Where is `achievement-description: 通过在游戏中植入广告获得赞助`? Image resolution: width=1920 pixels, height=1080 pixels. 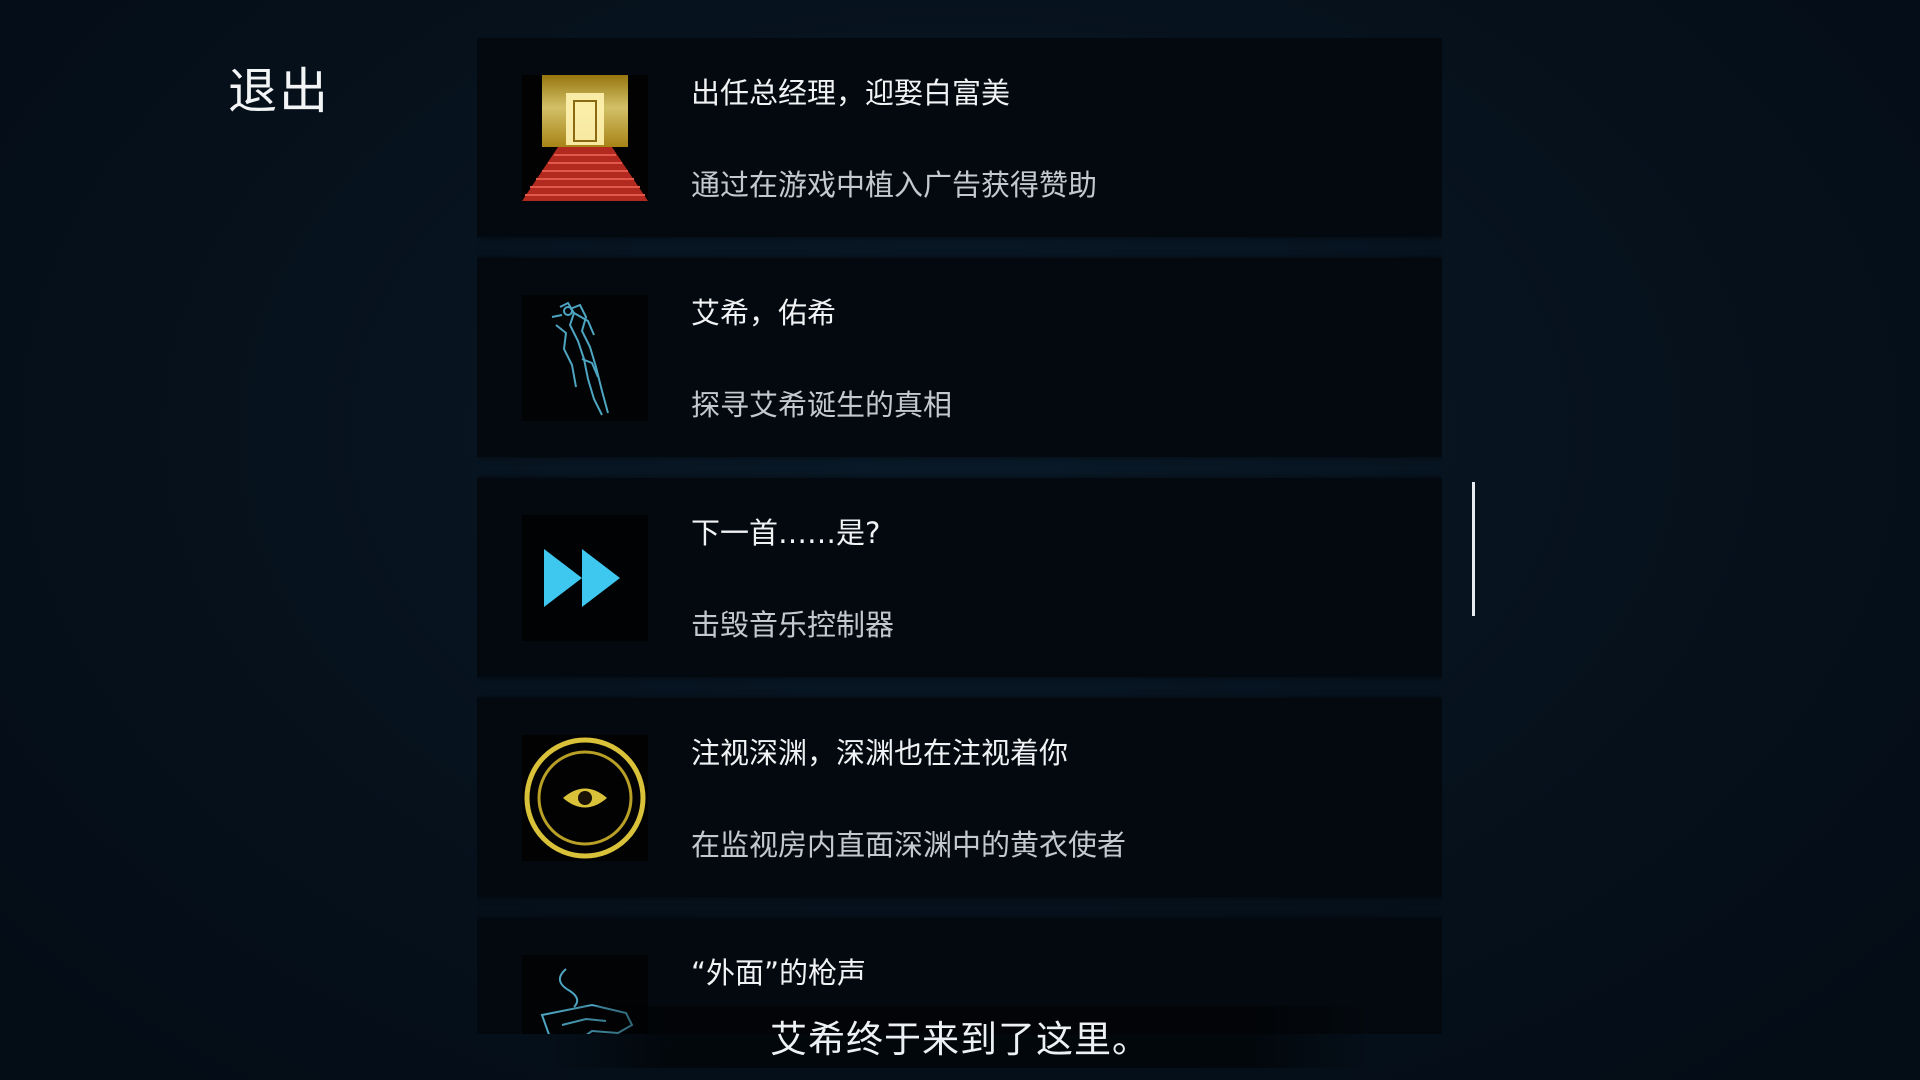
achievement-description: 通过在游戏中植入广告获得赞助 is located at coordinates (894, 185).